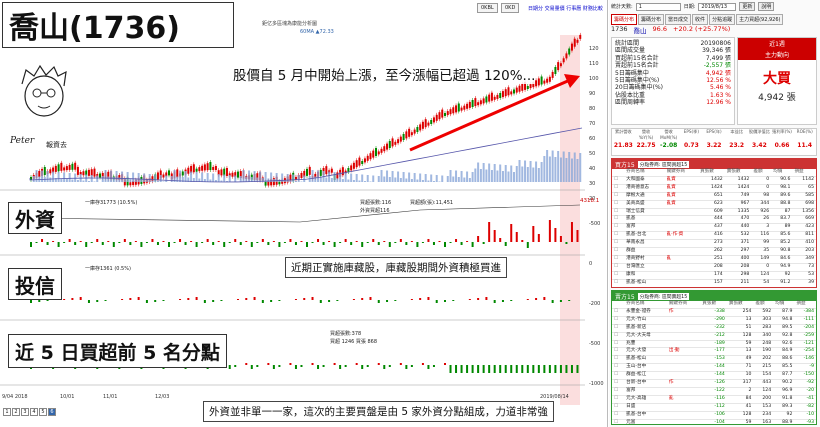 The height and width of the screenshot is (427, 820). What do you see at coordinates (16, 412) in the screenshot?
I see `page-button-2: 2` at bounding box center [16, 412].